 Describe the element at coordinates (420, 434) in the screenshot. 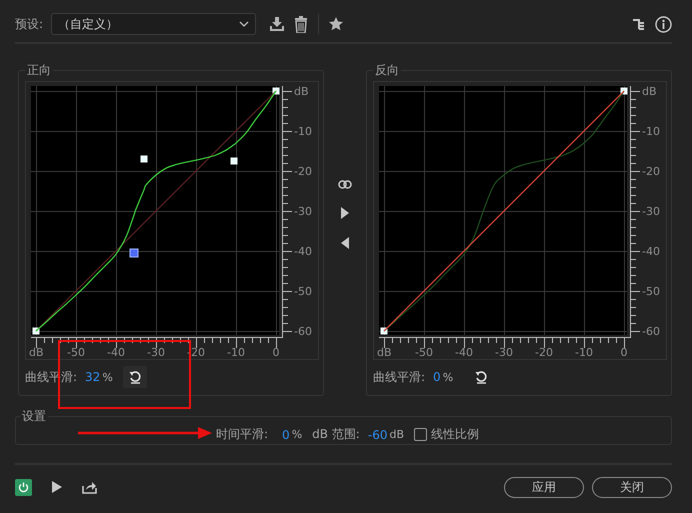

I see `linear-scale-checkbox` at that location.